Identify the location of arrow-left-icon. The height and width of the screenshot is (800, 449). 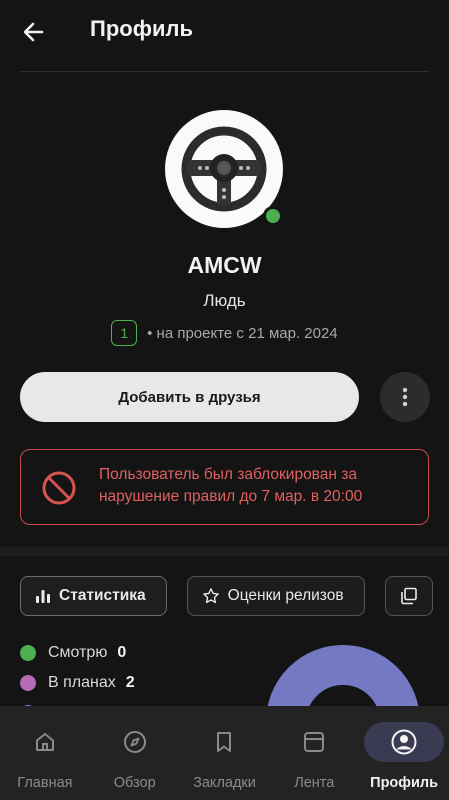
(33, 32).